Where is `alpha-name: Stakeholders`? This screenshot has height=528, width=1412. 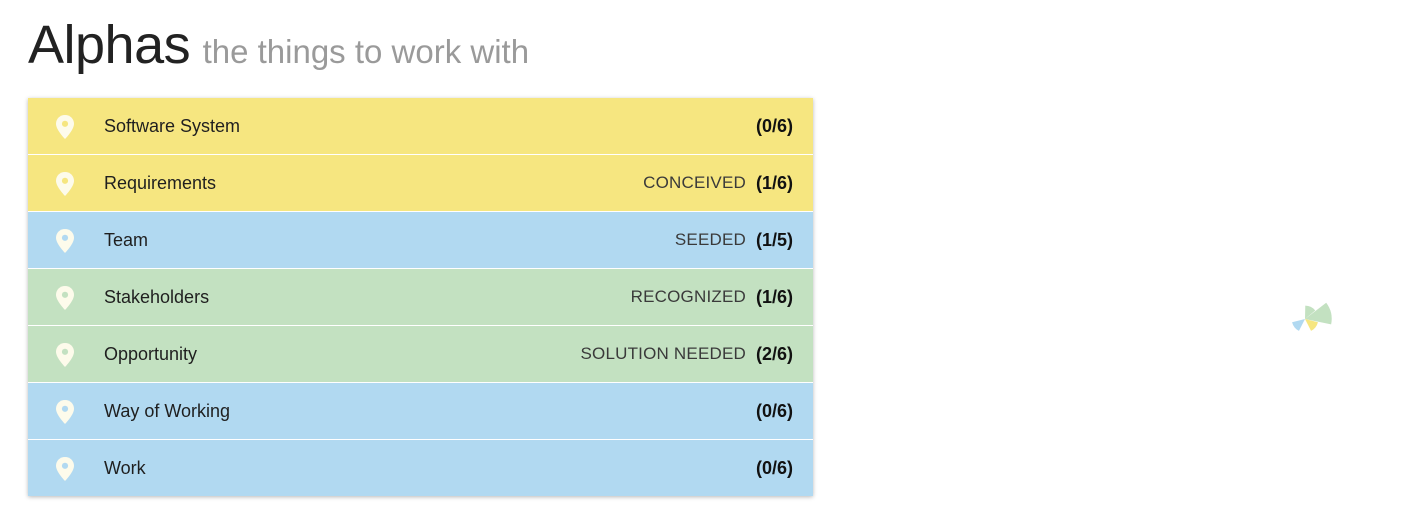
alpha-name: Stakeholders is located at coordinates (157, 296).